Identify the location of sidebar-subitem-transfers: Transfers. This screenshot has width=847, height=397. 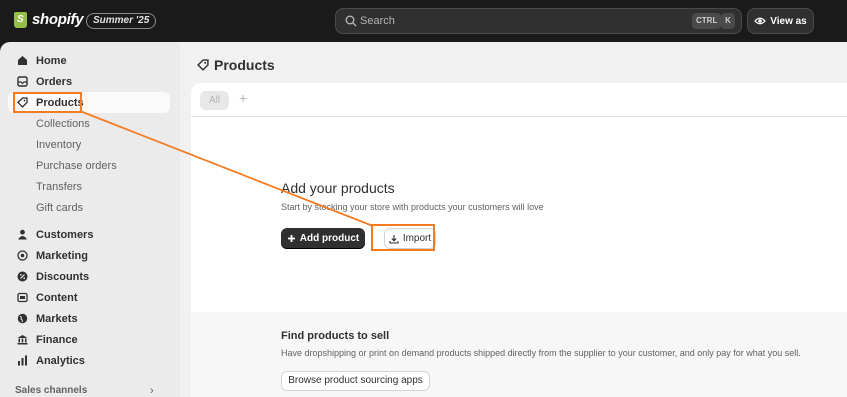
(59, 187).